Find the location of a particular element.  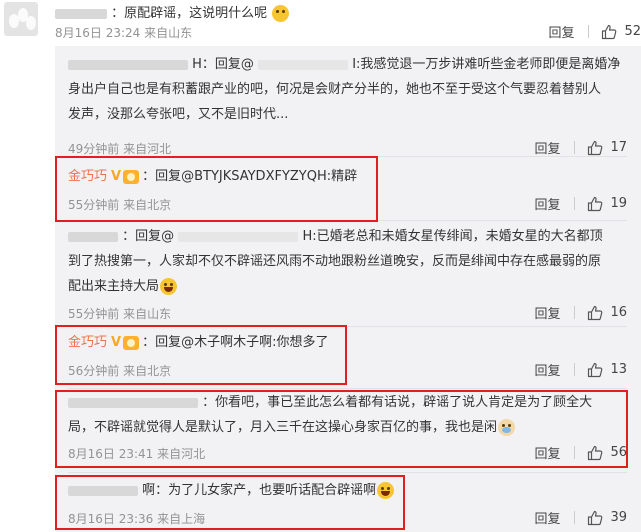

reply-actions: 回复 17 is located at coordinates (580, 147).